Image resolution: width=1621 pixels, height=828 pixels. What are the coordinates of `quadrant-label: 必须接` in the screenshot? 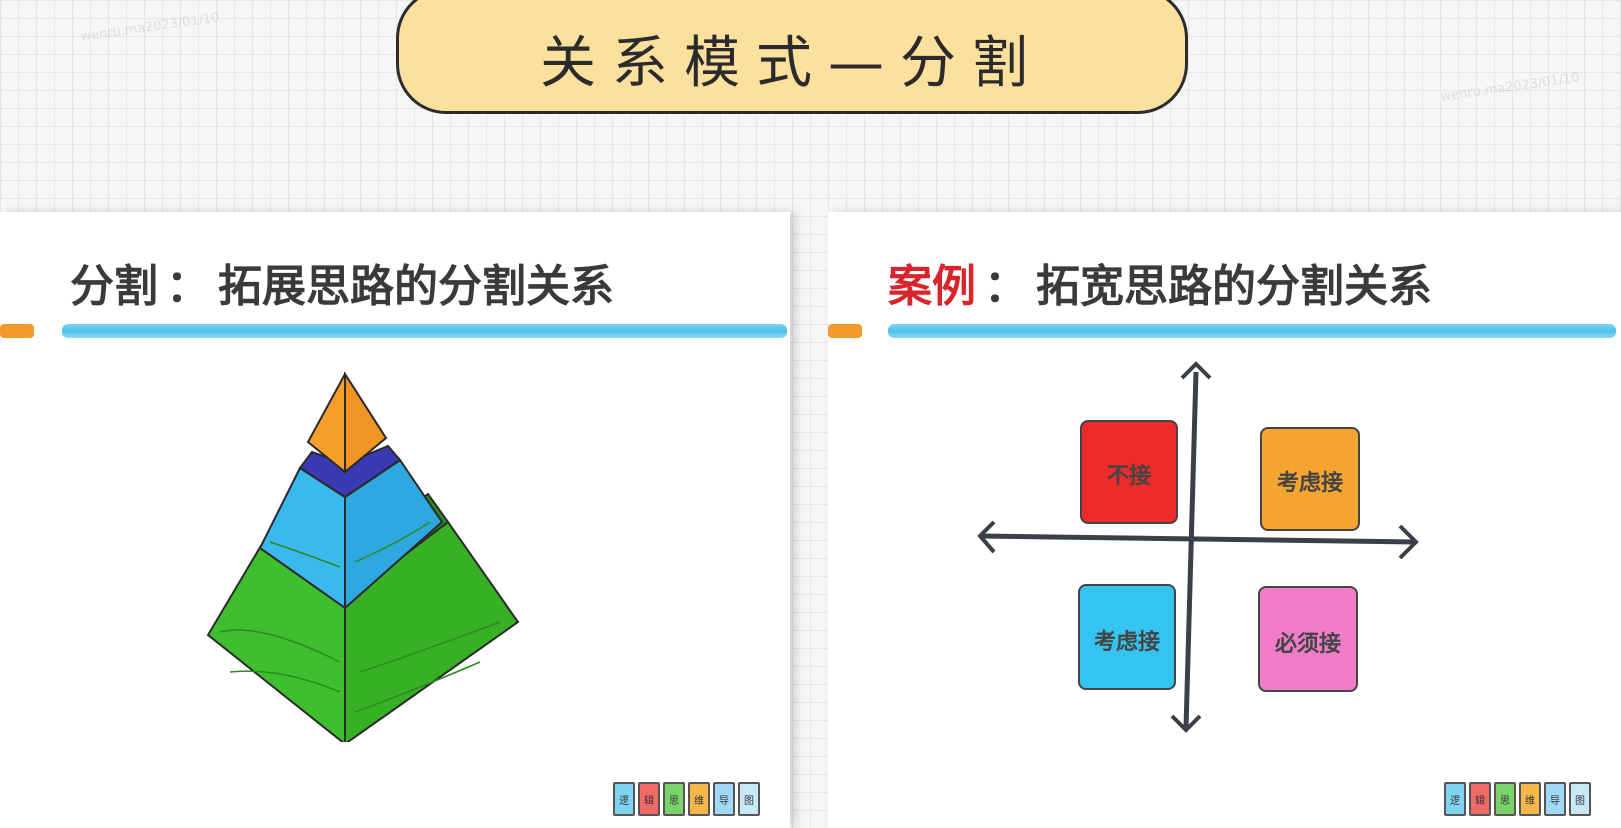 It's located at (1307, 644).